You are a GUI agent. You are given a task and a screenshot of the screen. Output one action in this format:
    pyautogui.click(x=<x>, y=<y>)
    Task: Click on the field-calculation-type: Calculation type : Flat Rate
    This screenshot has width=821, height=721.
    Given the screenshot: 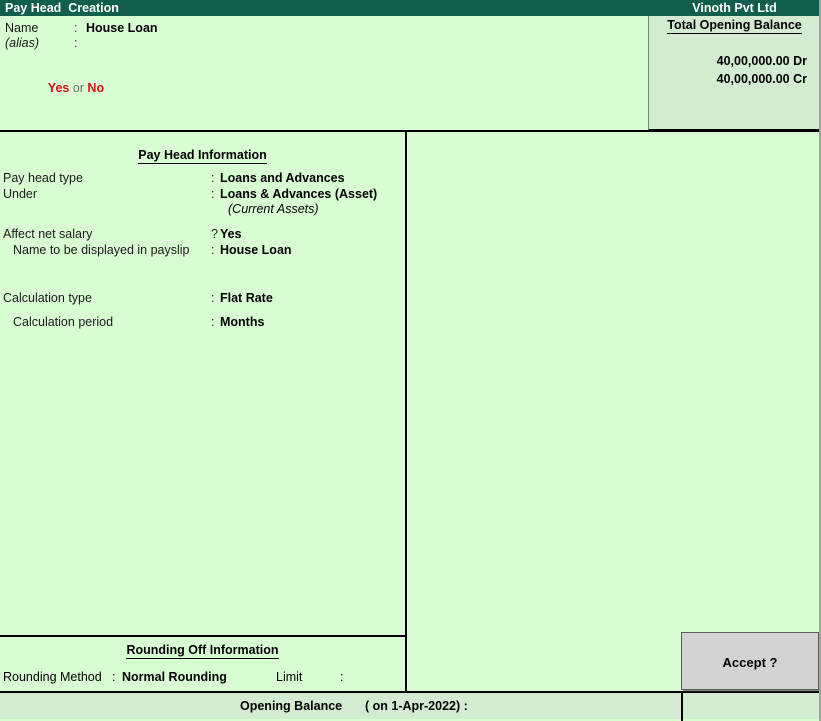 What is the action you would take?
    pyautogui.click(x=202, y=298)
    